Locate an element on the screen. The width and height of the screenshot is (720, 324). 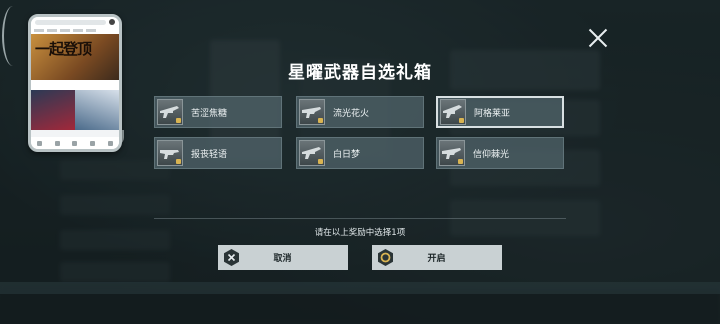
reward-label: 苦涩焦糖 is located at coordinates (209, 113).